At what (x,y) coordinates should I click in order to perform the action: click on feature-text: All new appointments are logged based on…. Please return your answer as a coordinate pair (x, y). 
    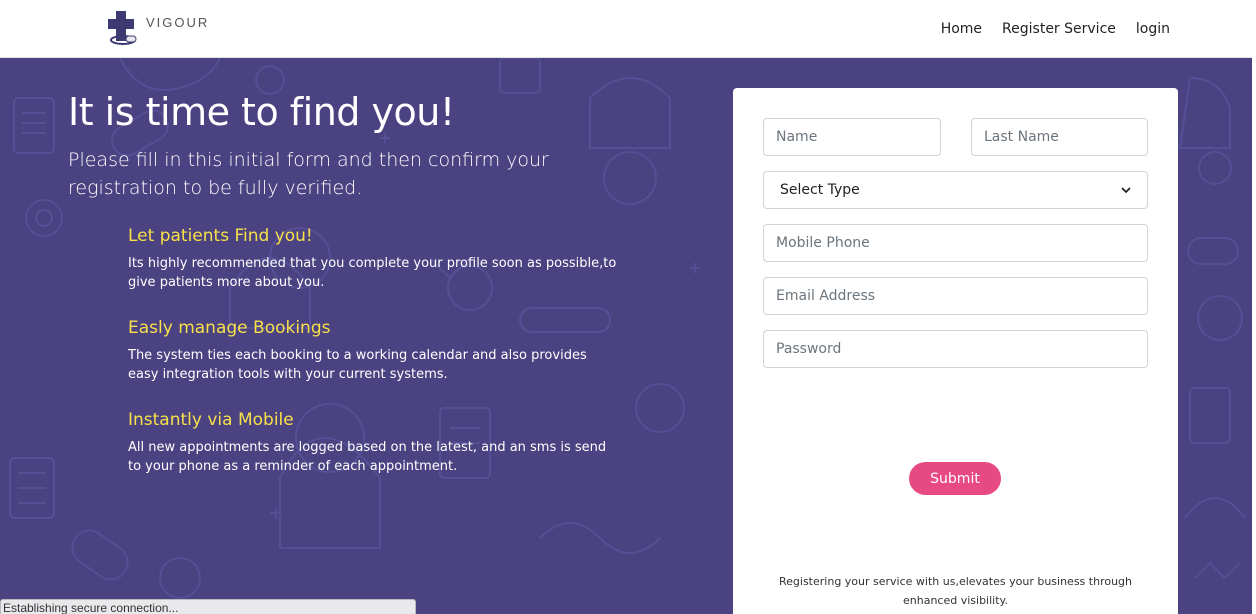
    Looking at the image, I should click on (367, 457).